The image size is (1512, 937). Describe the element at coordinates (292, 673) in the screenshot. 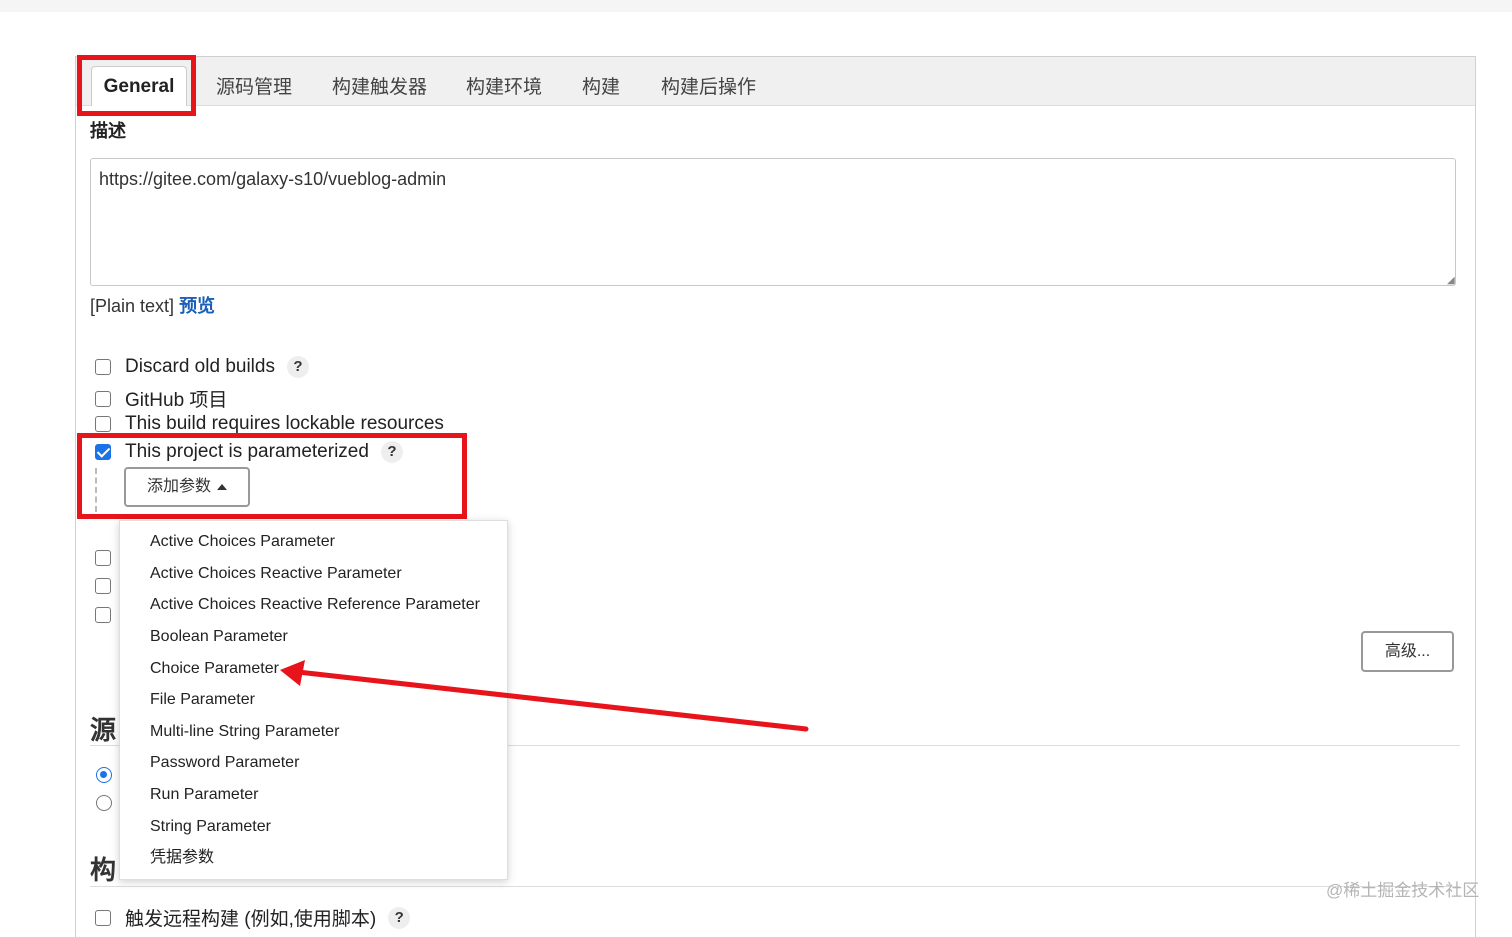

I see `arrow-head` at that location.